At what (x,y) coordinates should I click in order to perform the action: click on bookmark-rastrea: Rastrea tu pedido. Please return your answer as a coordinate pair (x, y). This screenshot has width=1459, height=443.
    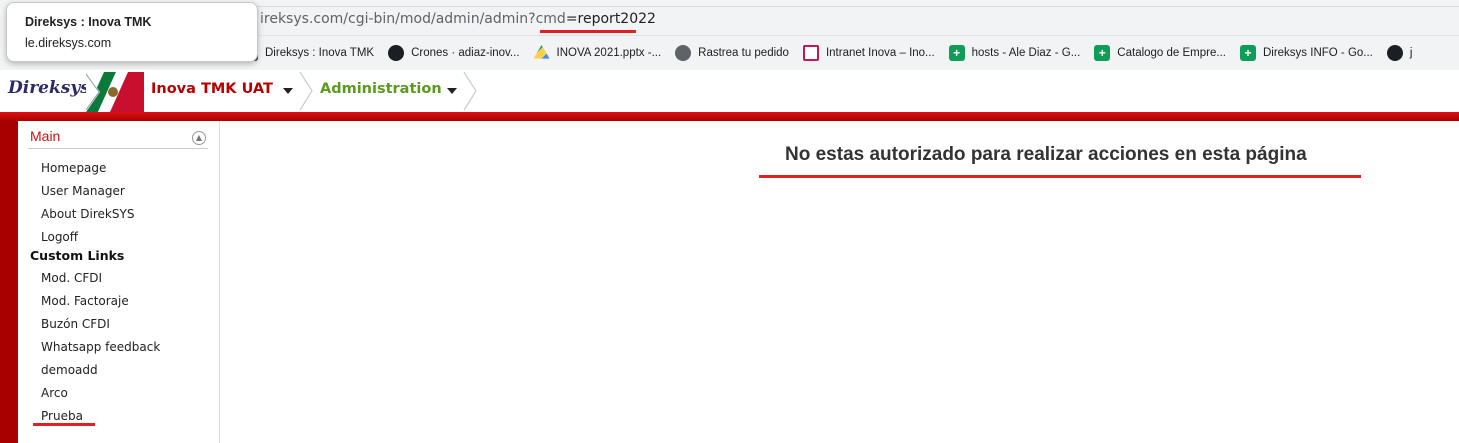
    Looking at the image, I should click on (732, 53).